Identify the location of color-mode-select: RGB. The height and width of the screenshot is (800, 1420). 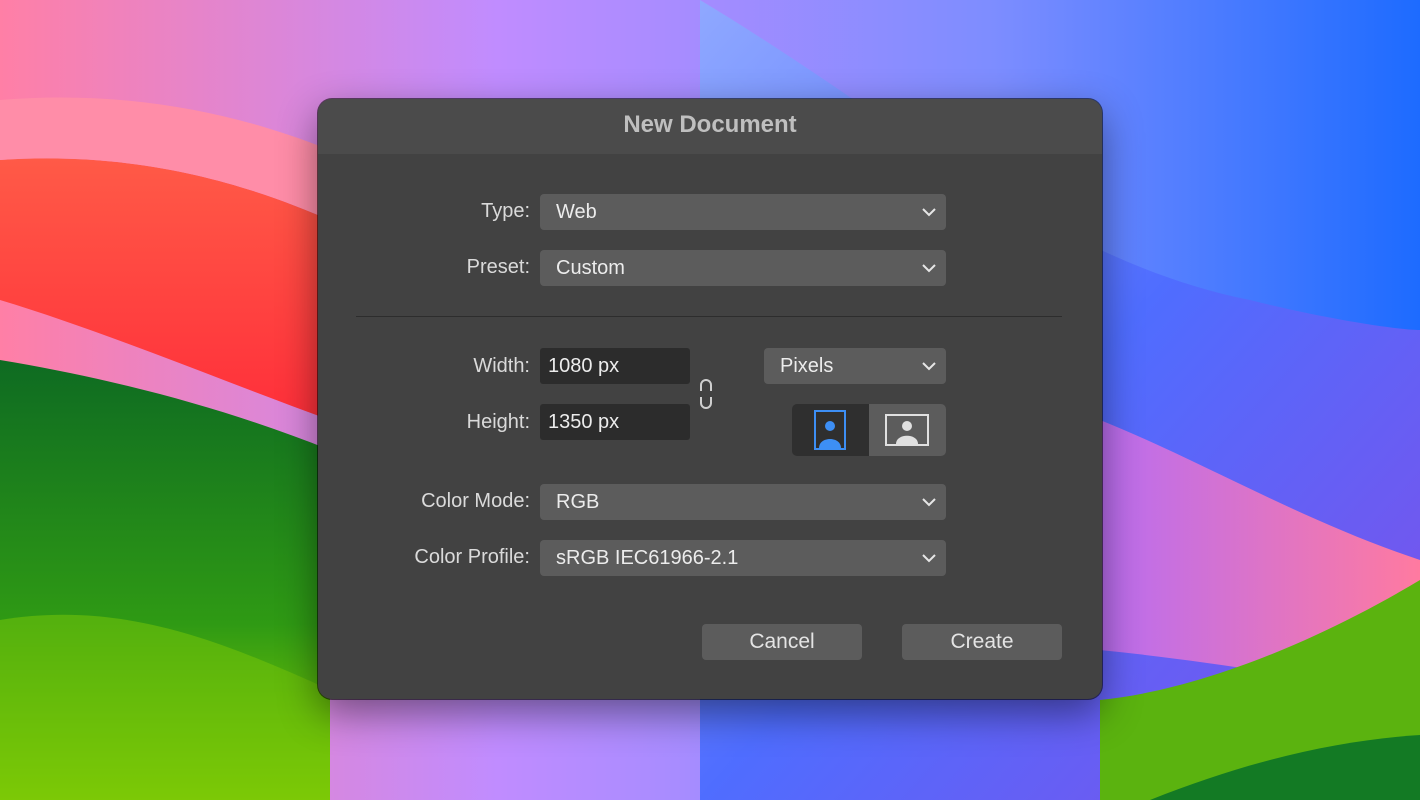
(743, 502).